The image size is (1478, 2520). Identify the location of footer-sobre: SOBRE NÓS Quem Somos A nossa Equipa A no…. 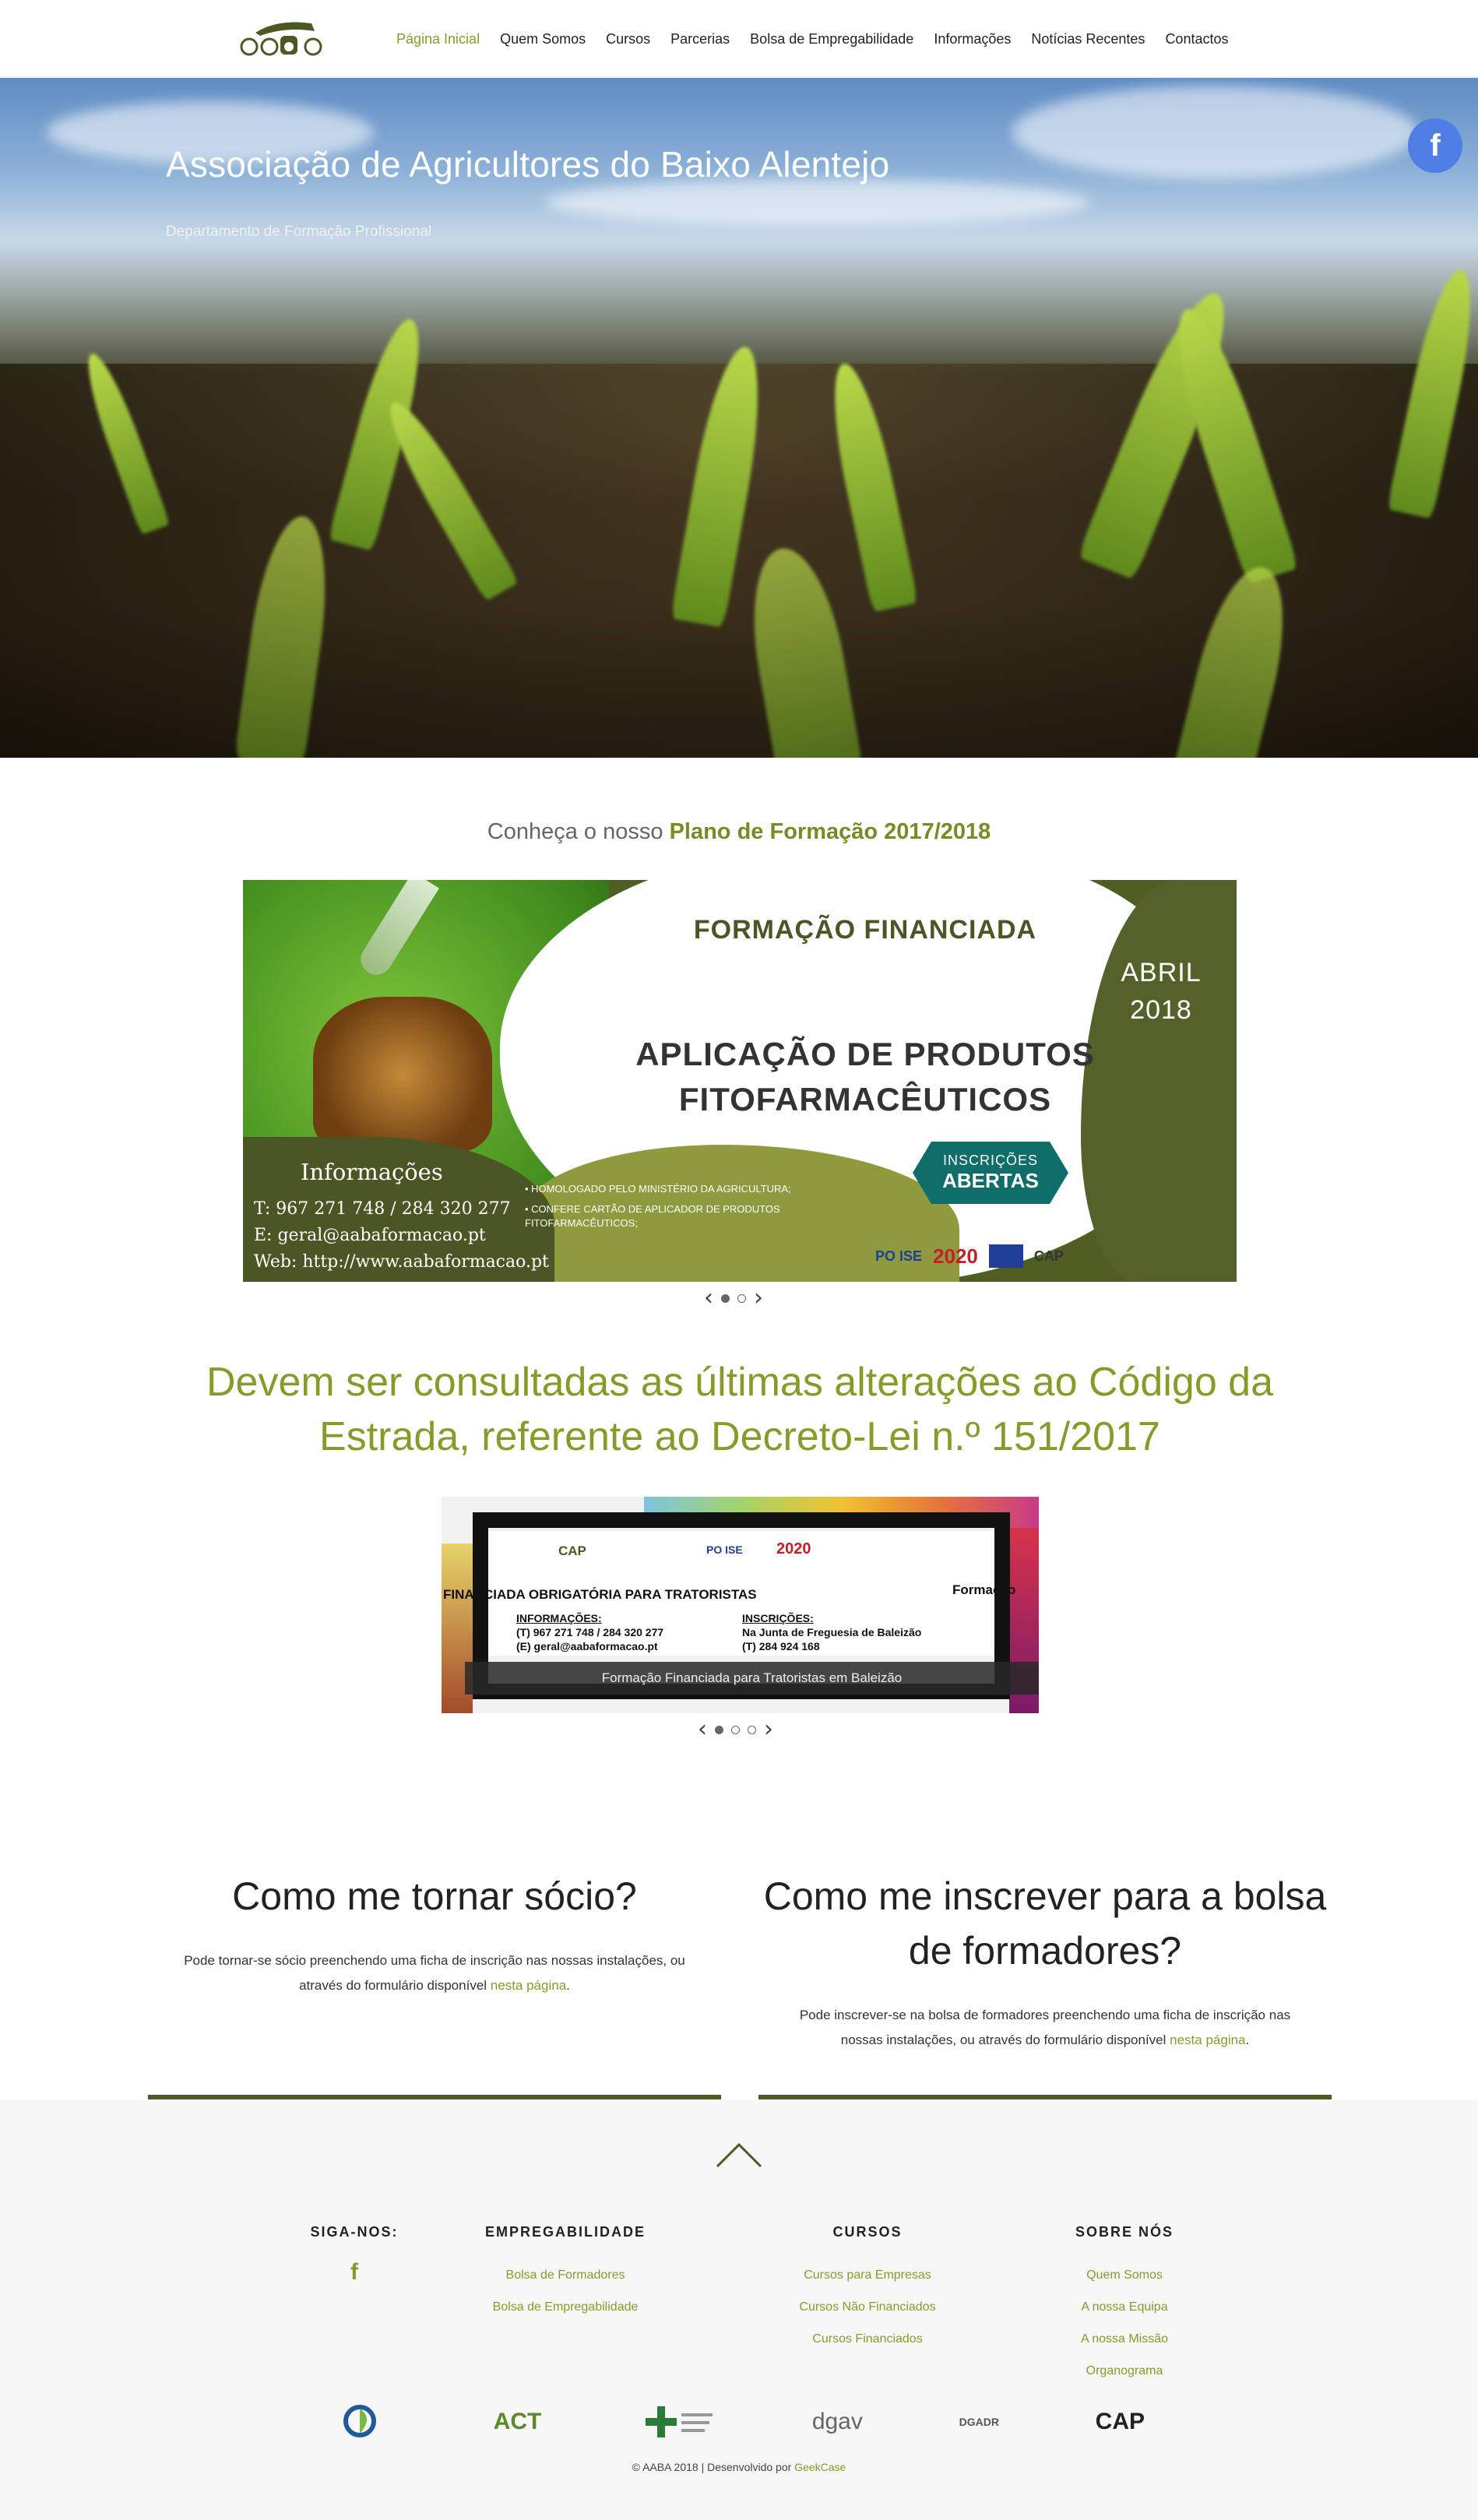
(1124, 2305).